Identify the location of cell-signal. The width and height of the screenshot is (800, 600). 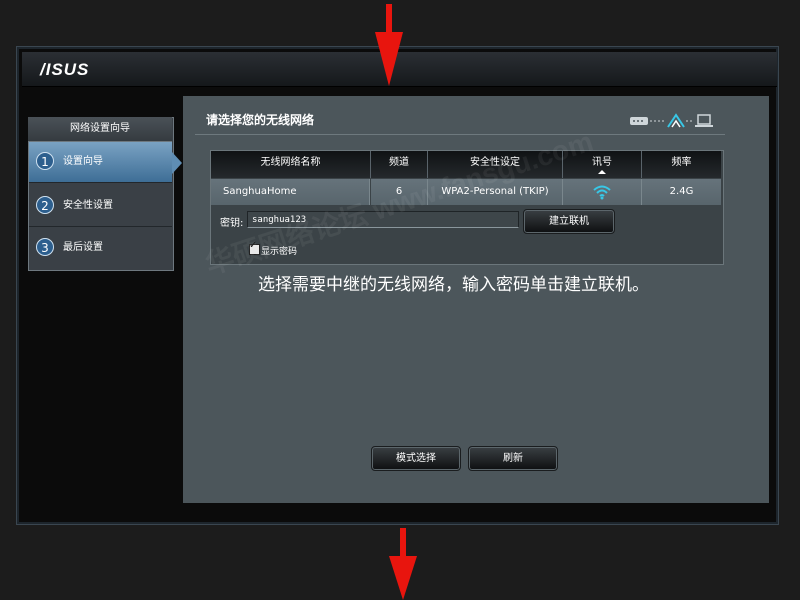
(602, 192).